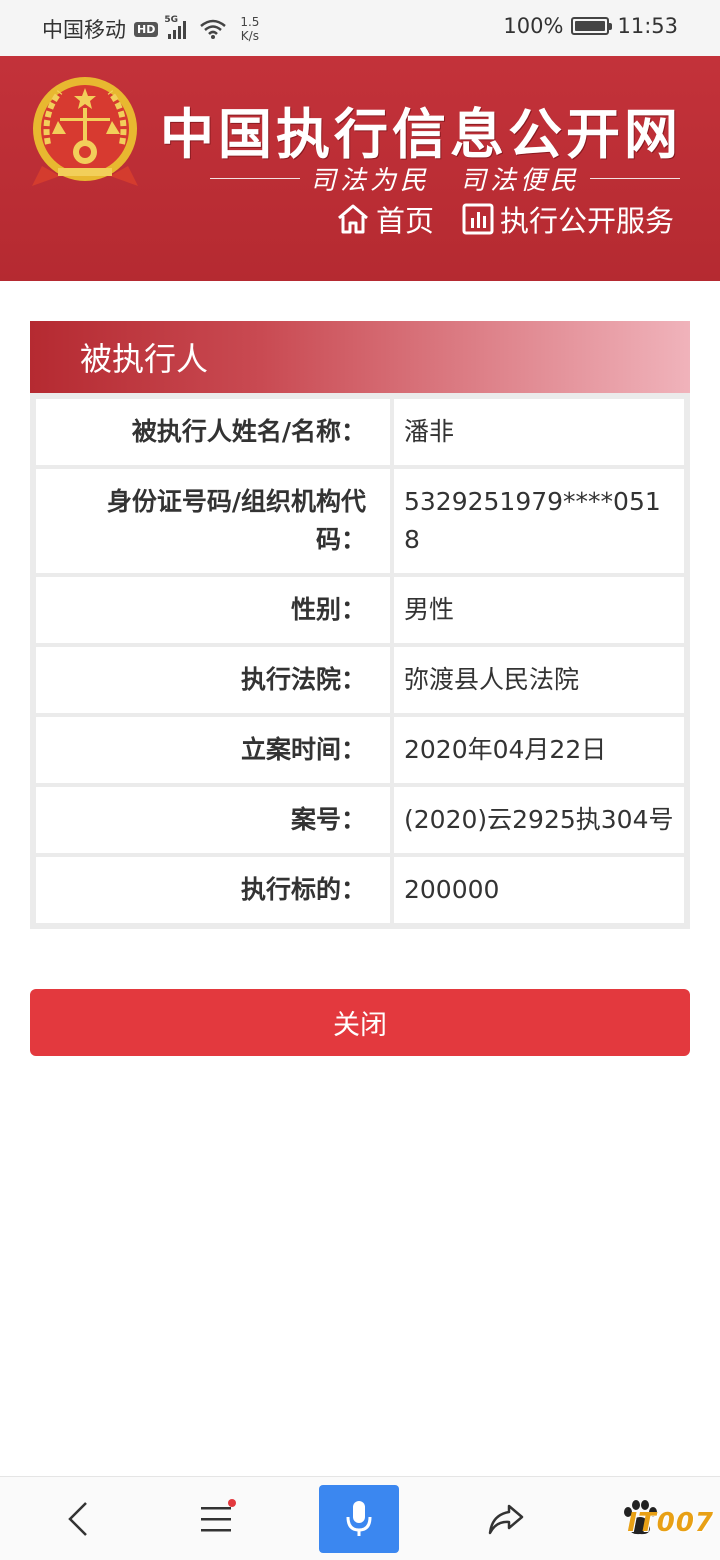 The height and width of the screenshot is (1560, 720). What do you see at coordinates (421, 134) in the screenshot?
I see `site-title: 中国执行信息公开网` at bounding box center [421, 134].